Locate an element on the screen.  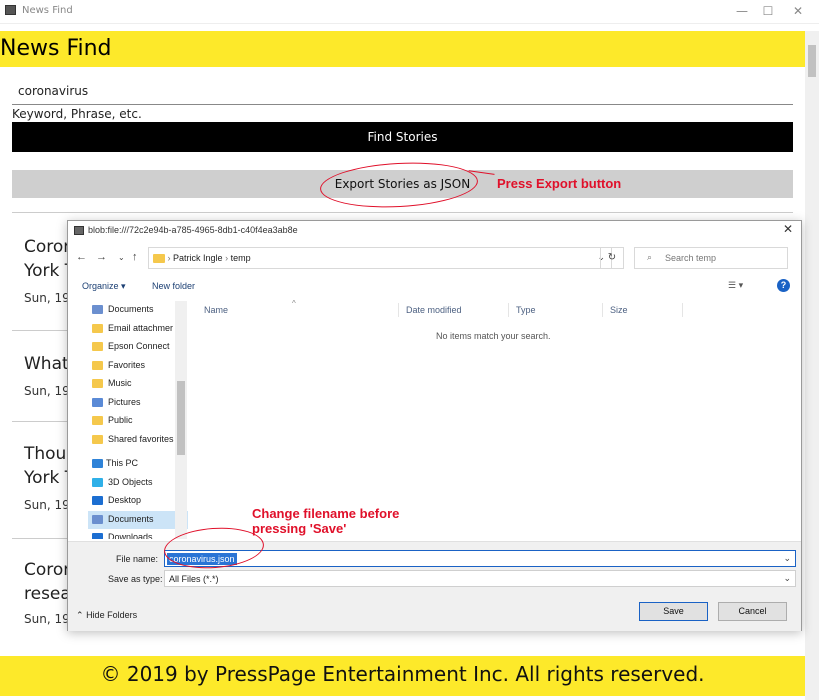
view-options-icon: ☰ ▾ is located at coordinates (735, 285).